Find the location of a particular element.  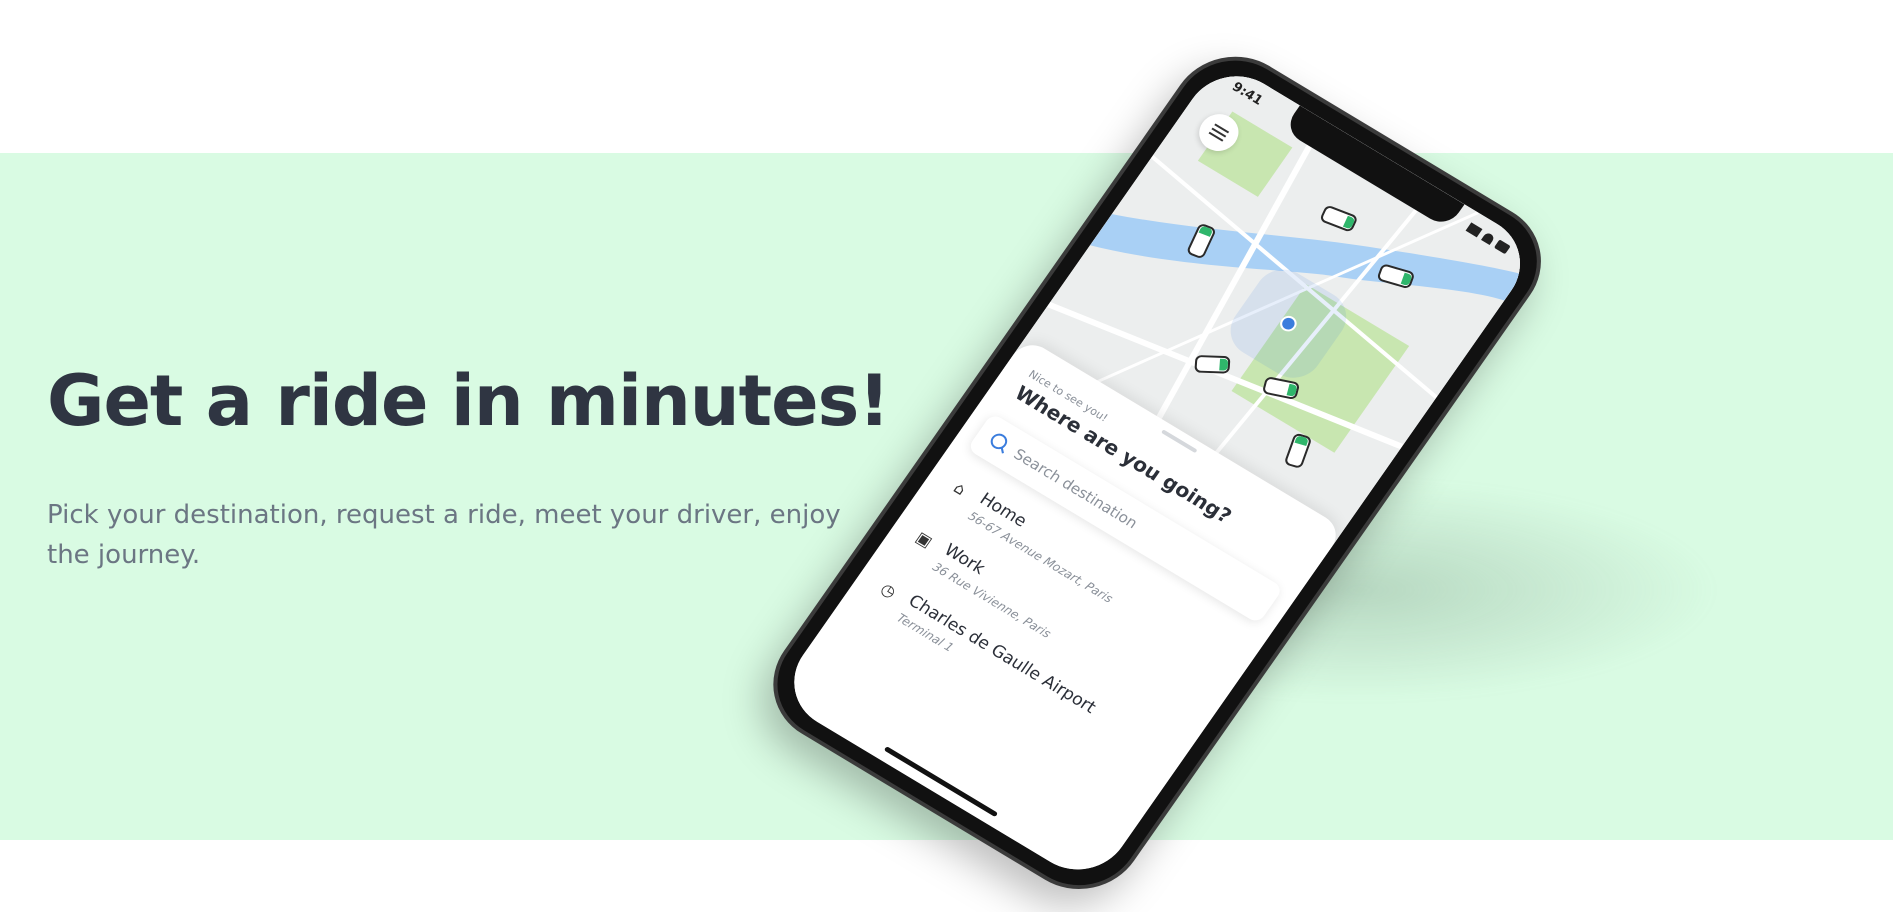

home-icon: ⌂ is located at coordinates (960, 488).